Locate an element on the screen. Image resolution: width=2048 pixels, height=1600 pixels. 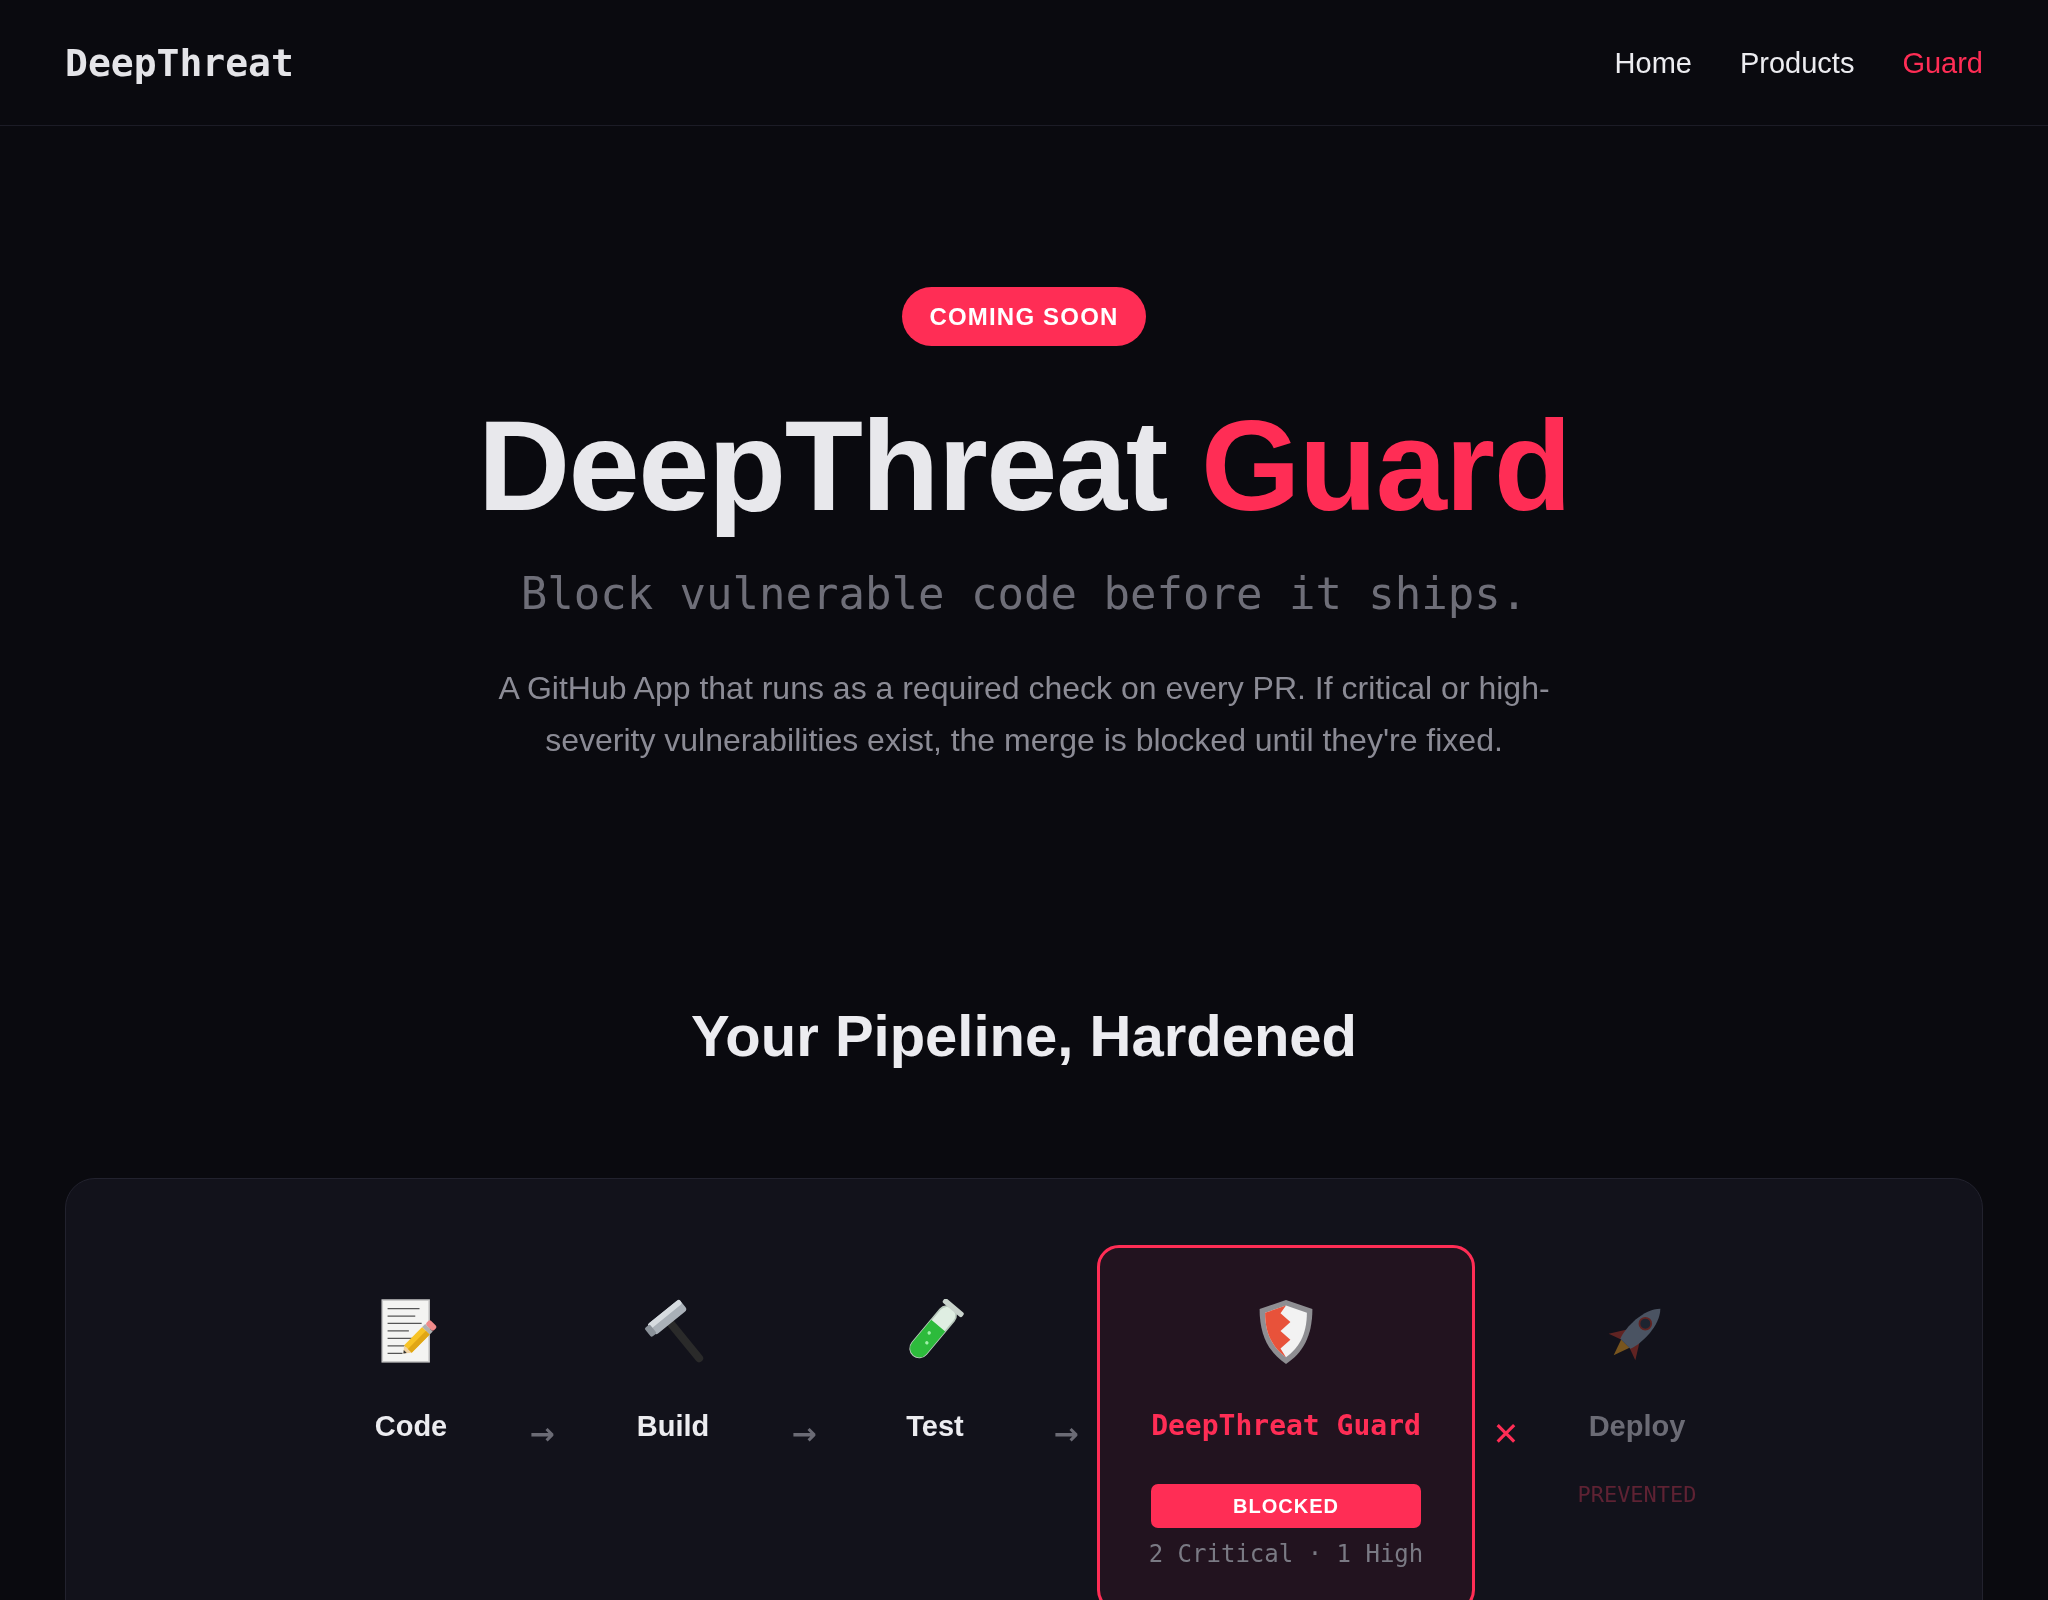
nav-link: Home is located at coordinates (1653, 62).